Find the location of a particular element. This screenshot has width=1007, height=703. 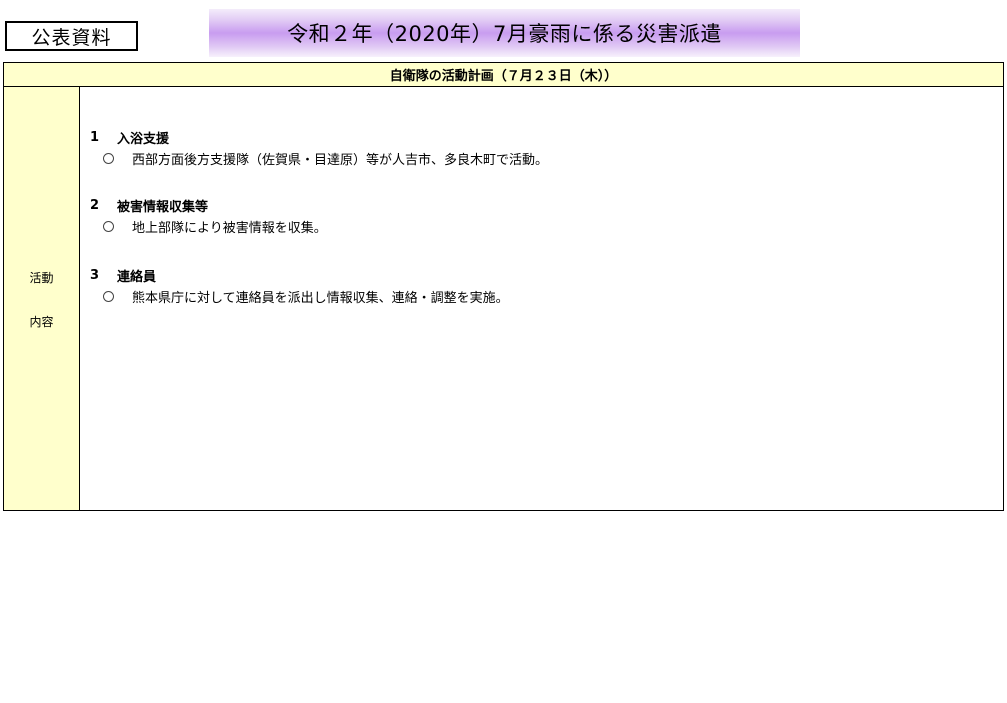

list-item: 熊本県庁に対して連絡員を派出し情報収集、連絡・調整を実施。 is located at coordinates (306, 296).